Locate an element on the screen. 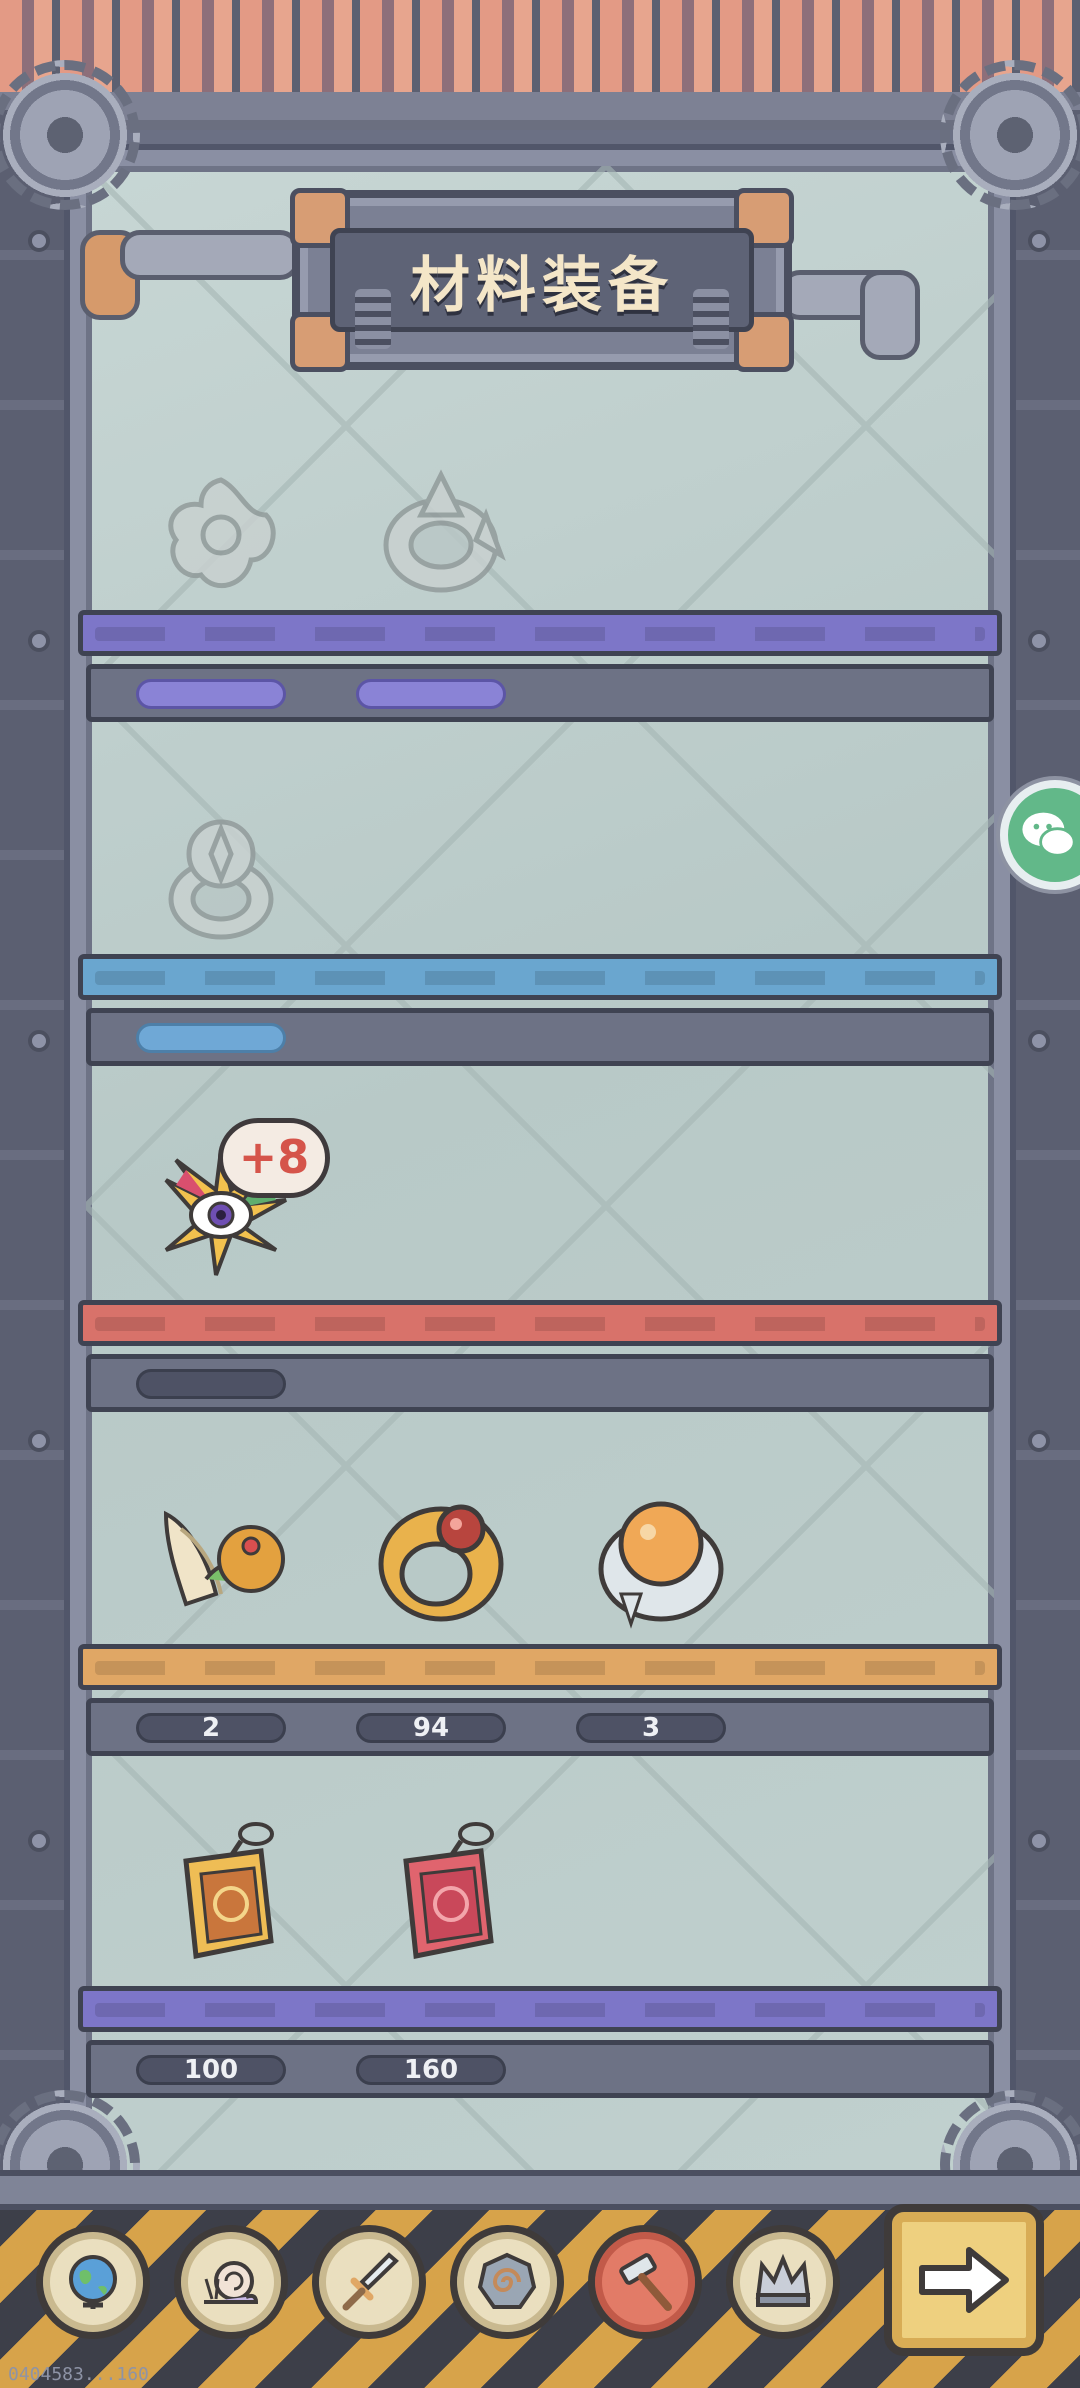 The width and height of the screenshot is (1080, 2388). toolbar-button-spiral is located at coordinates (507, 2282).